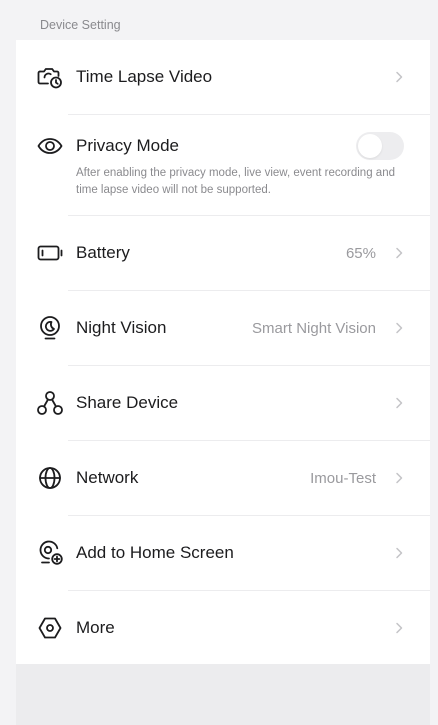  What do you see at coordinates (223, 328) in the screenshot?
I see `night-vision-row: Night Vision Smart Night Vision` at bounding box center [223, 328].